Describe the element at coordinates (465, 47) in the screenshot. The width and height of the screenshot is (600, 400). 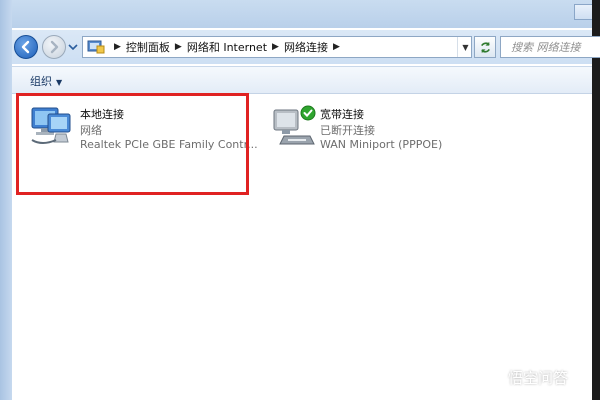
I see `address-history-dropdown: ▼` at that location.